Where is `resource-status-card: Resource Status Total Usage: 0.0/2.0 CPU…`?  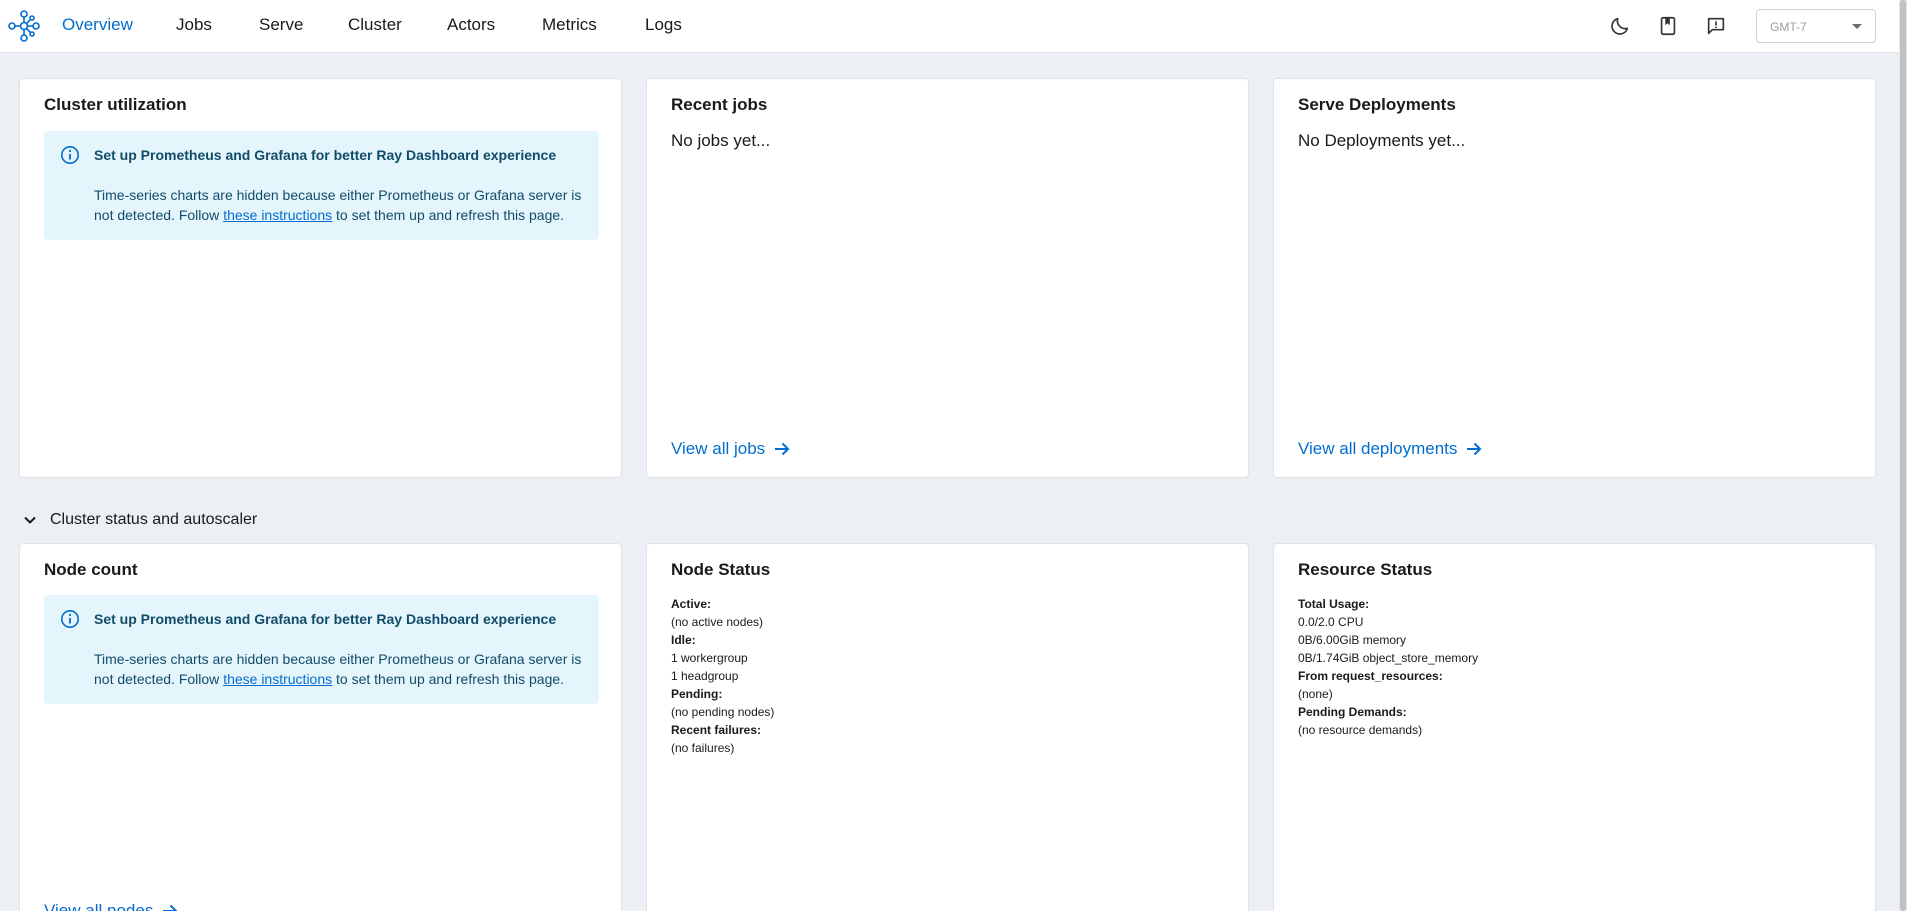 resource-status-card: Resource Status Total Usage: 0.0/2.0 CPU… is located at coordinates (1574, 727).